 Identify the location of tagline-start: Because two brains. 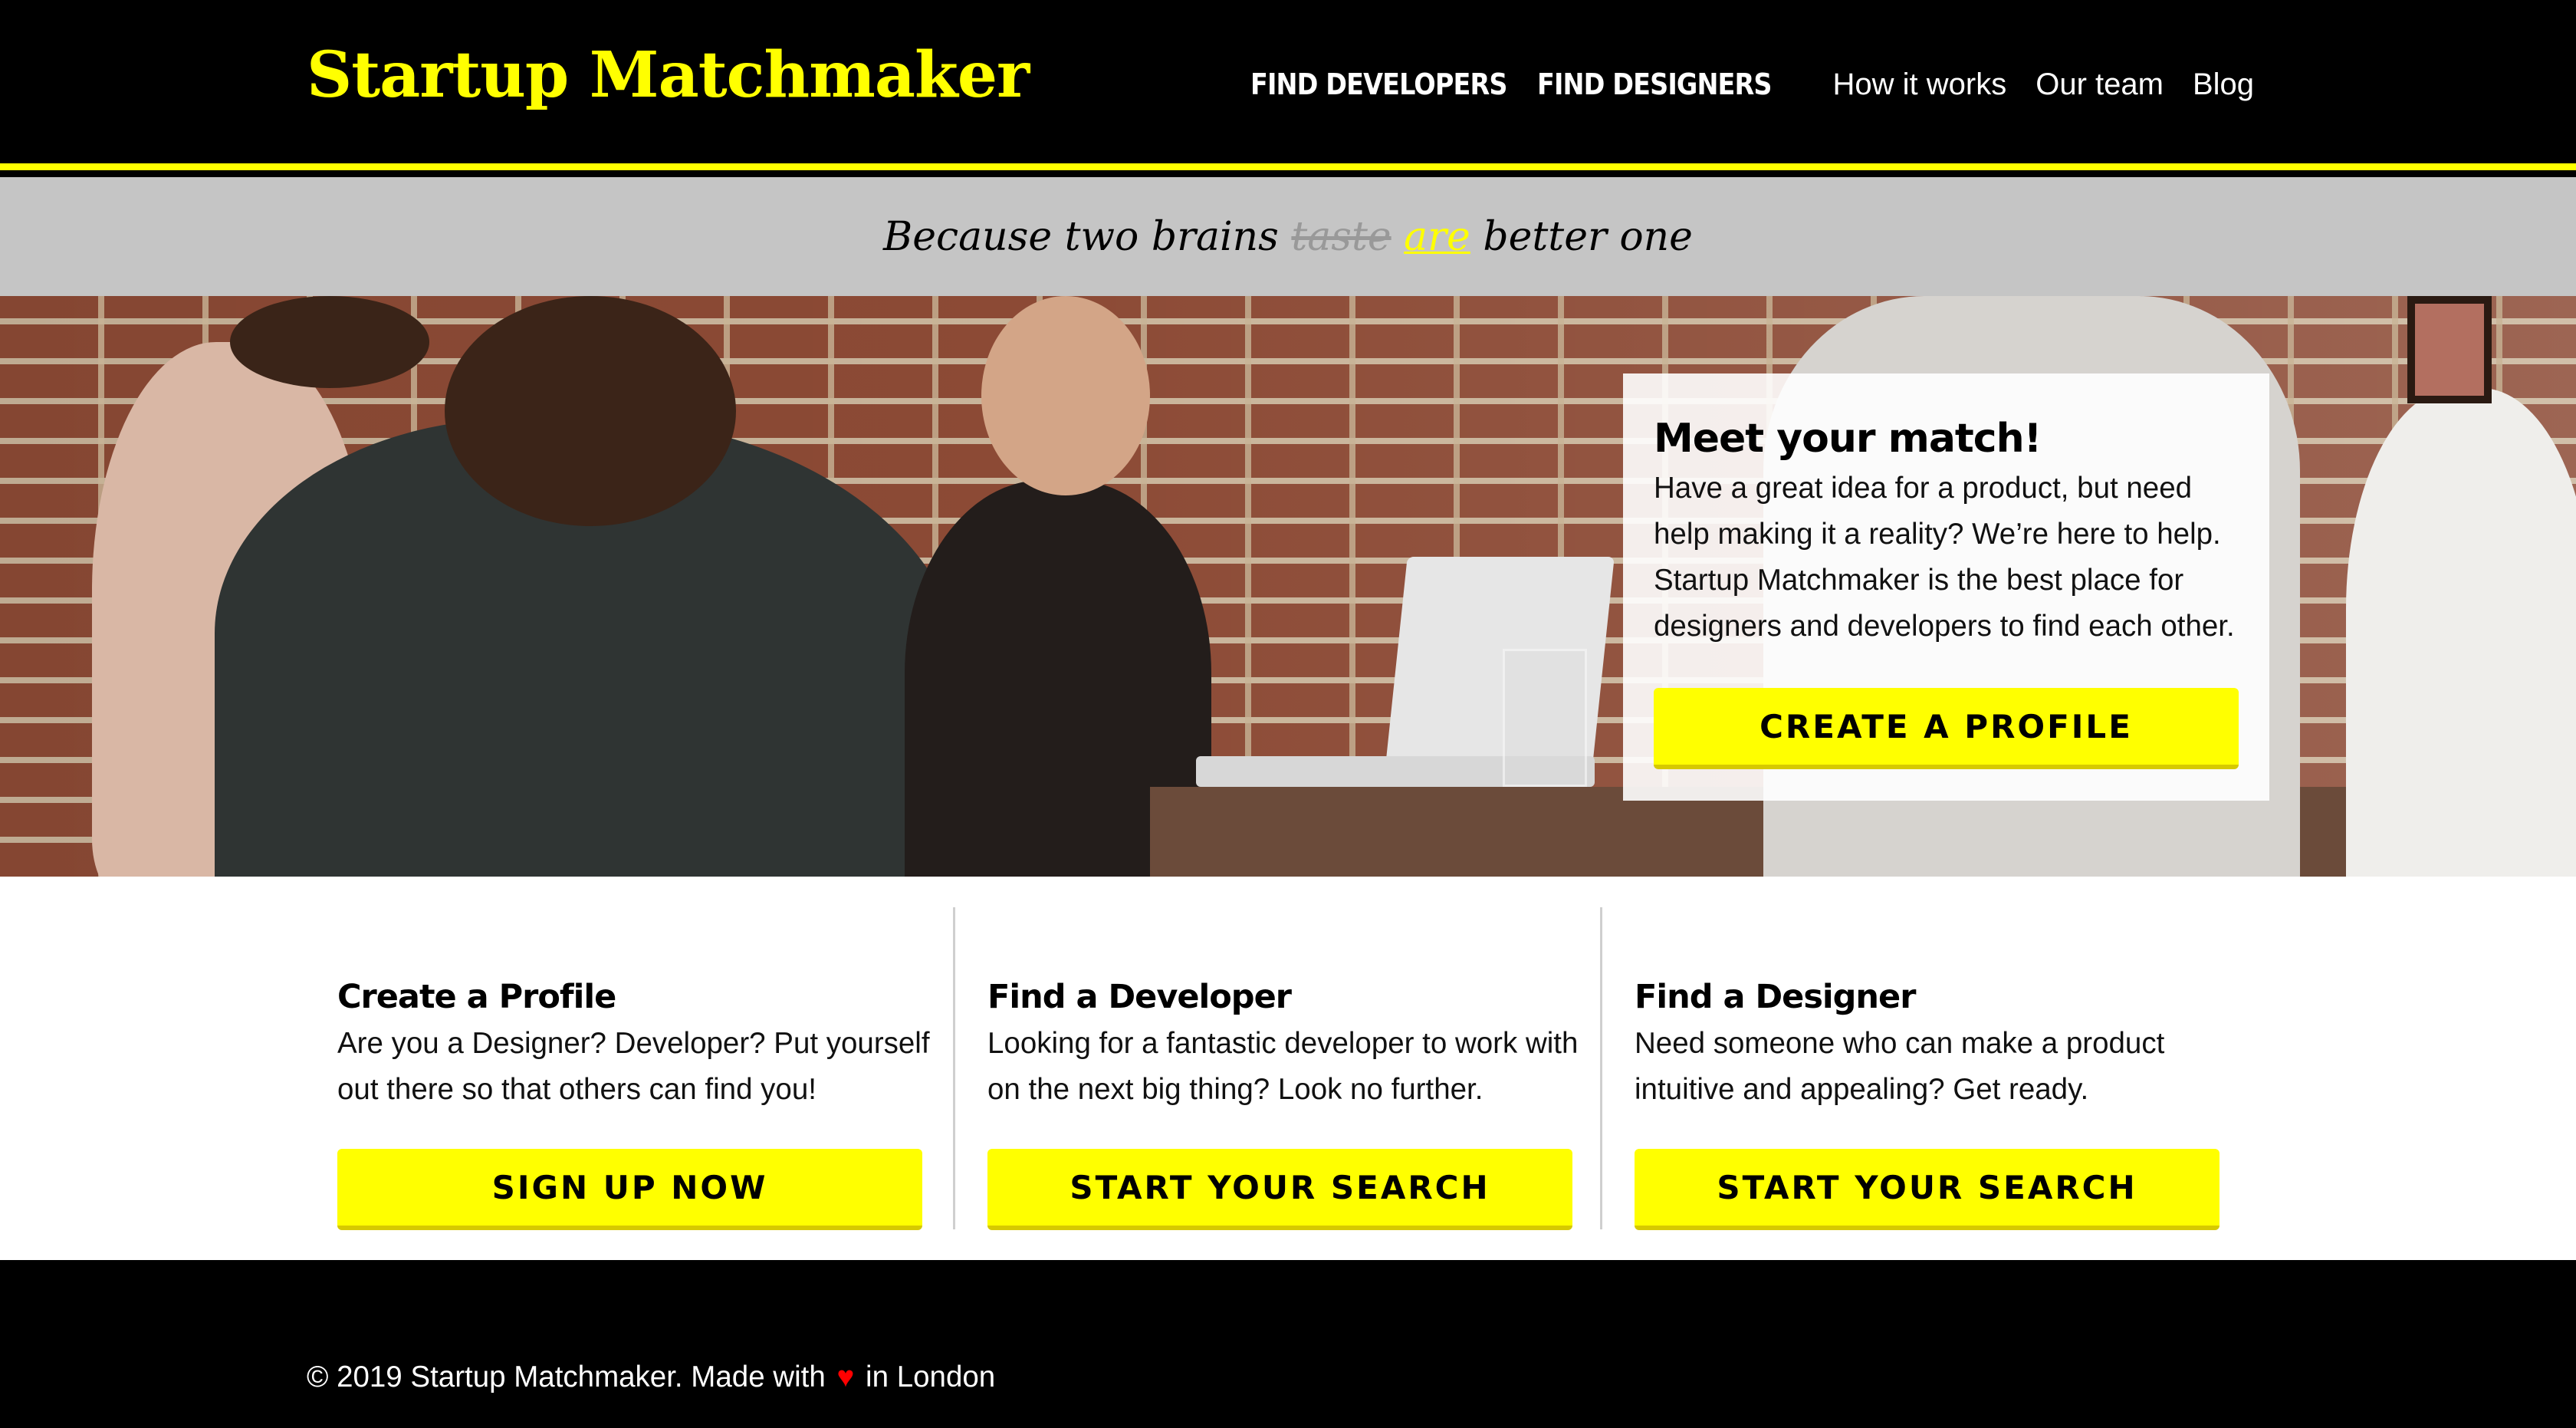
(1081, 236).